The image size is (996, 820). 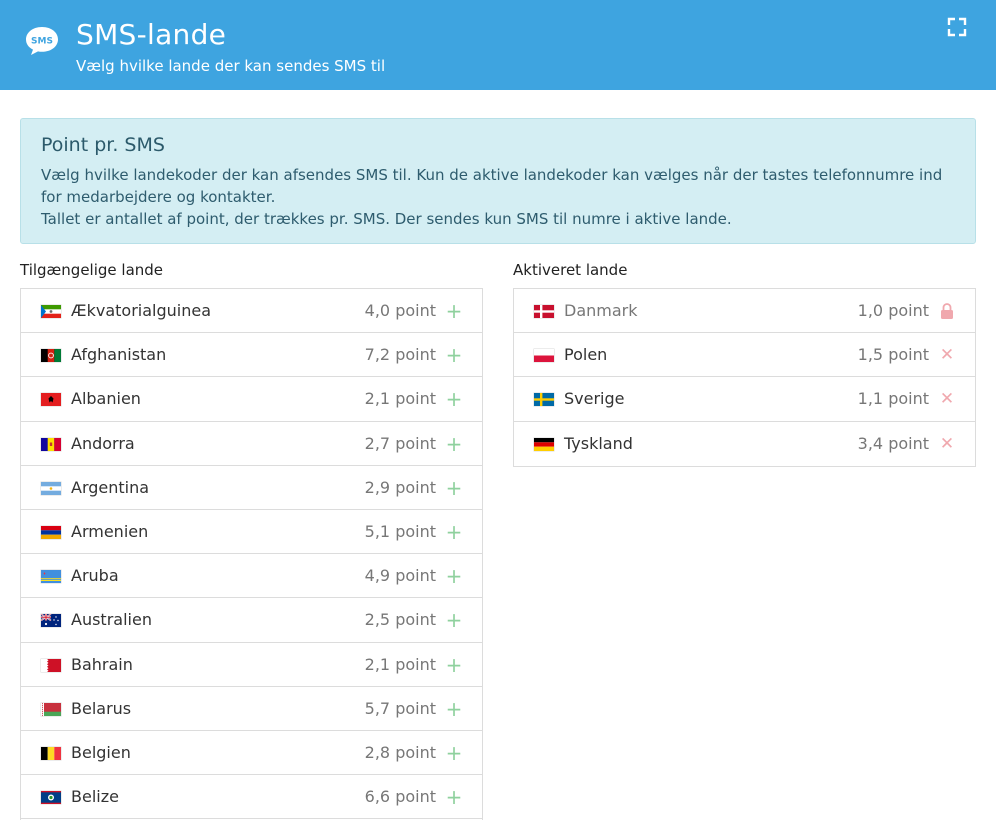 I want to click on country-row-sverige: Sverige 1,1 point ✕, so click(x=744, y=399).